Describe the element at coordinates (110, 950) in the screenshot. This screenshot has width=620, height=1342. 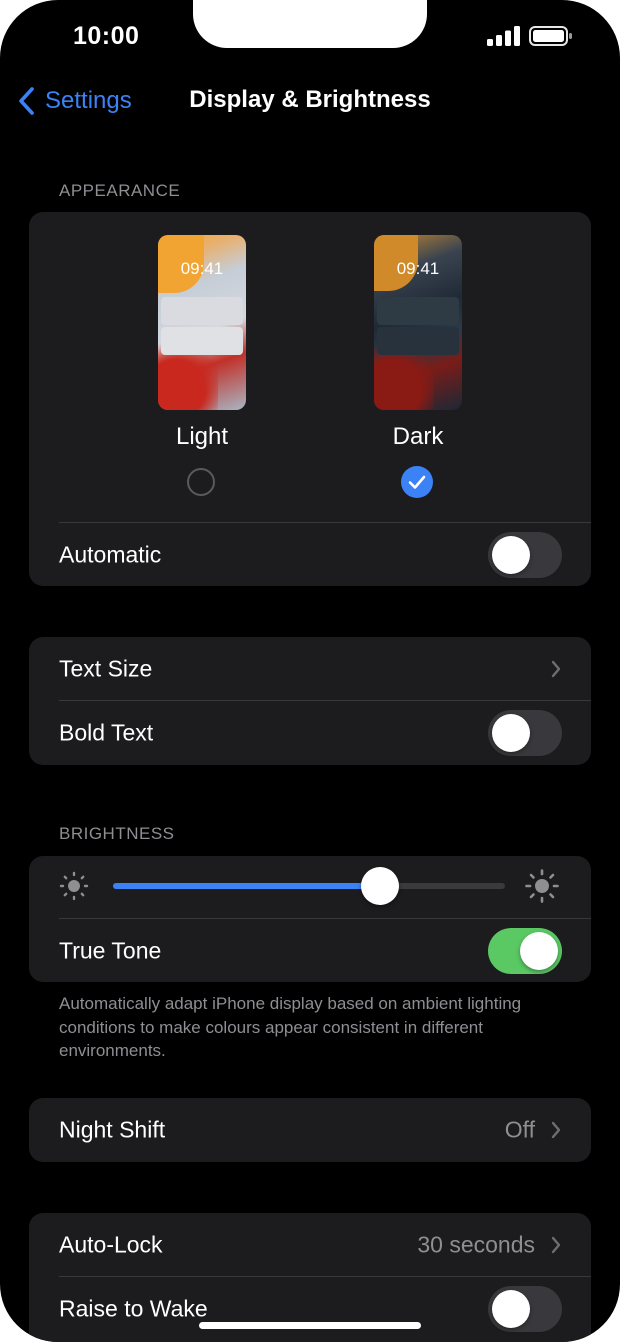
I see `true-tone-label: True Tone` at that location.